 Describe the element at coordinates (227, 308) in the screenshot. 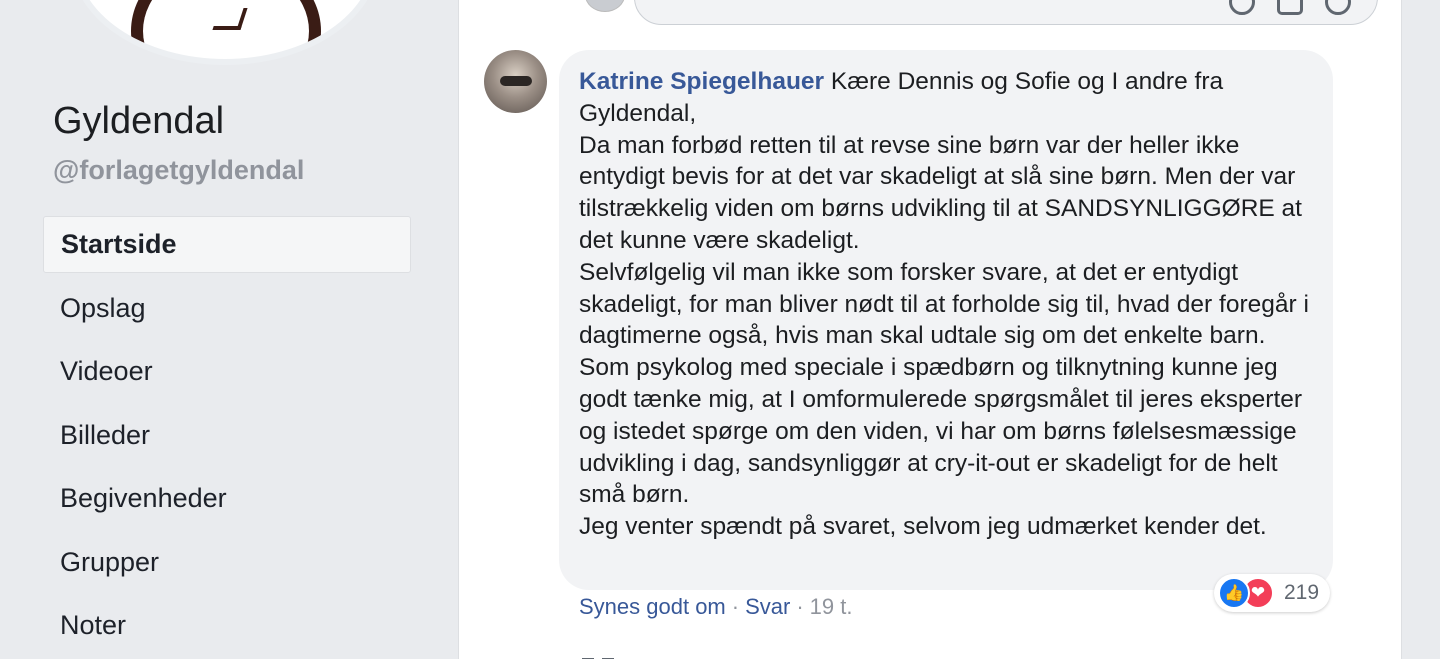

I see `nav-item-opslag: Opslag` at that location.